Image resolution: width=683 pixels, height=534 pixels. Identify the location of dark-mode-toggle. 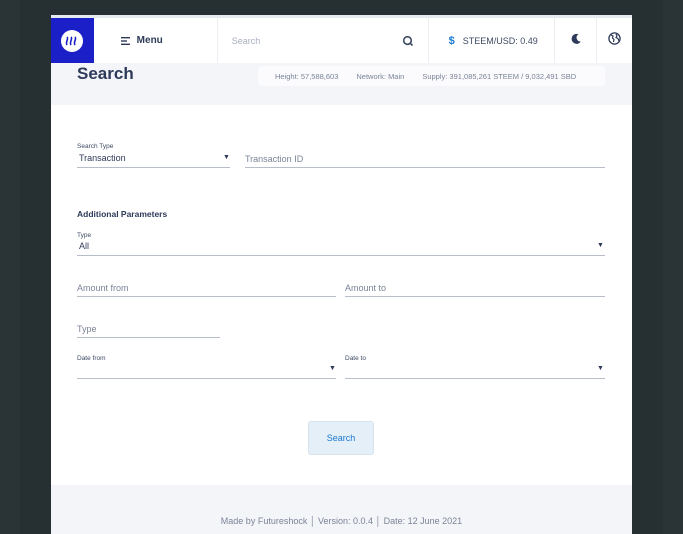
(576, 40).